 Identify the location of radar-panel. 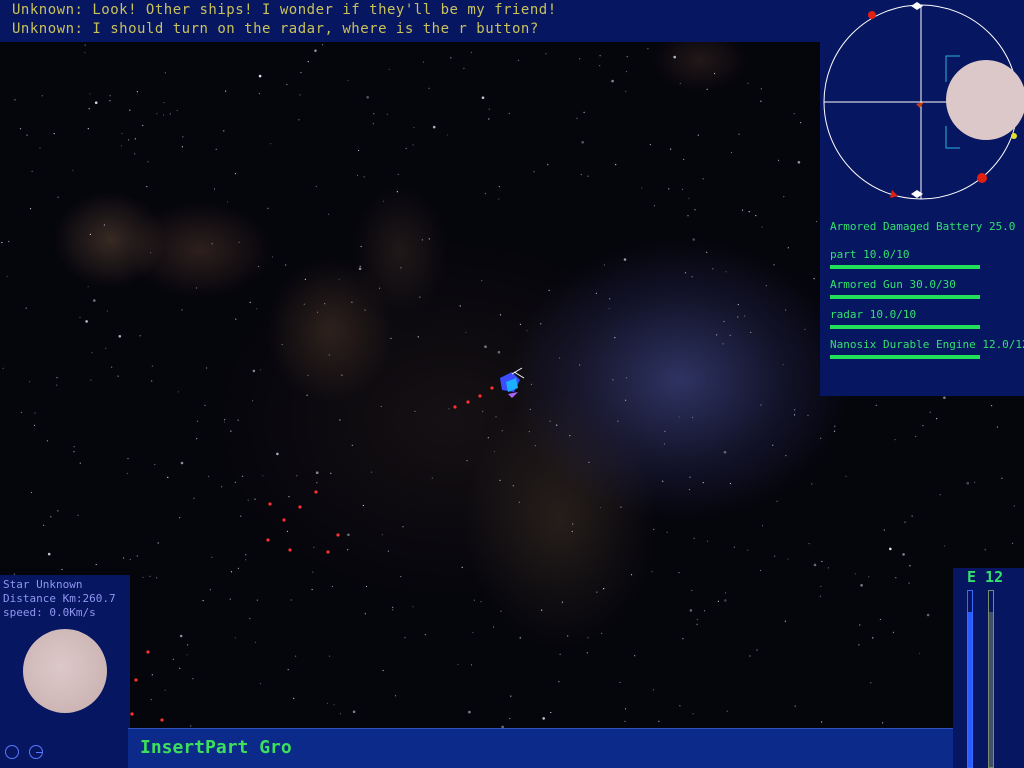
(922, 100).